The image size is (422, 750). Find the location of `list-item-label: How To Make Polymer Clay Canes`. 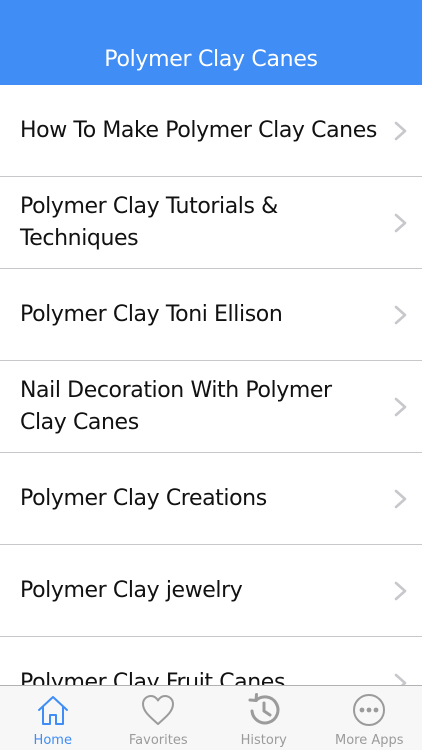

list-item-label: How To Make Polymer Clay Canes is located at coordinates (198, 130).